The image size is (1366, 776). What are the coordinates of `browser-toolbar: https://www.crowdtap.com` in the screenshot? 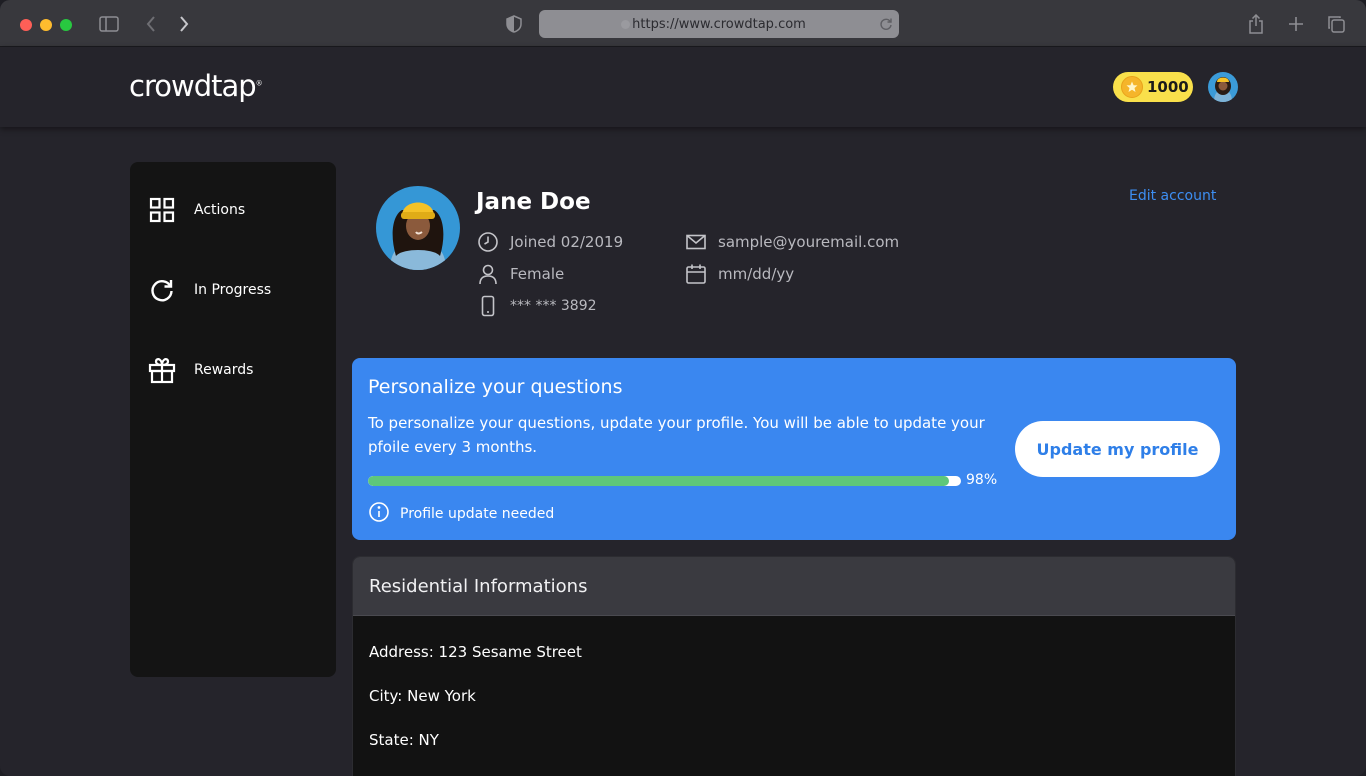 It's located at (683, 23).